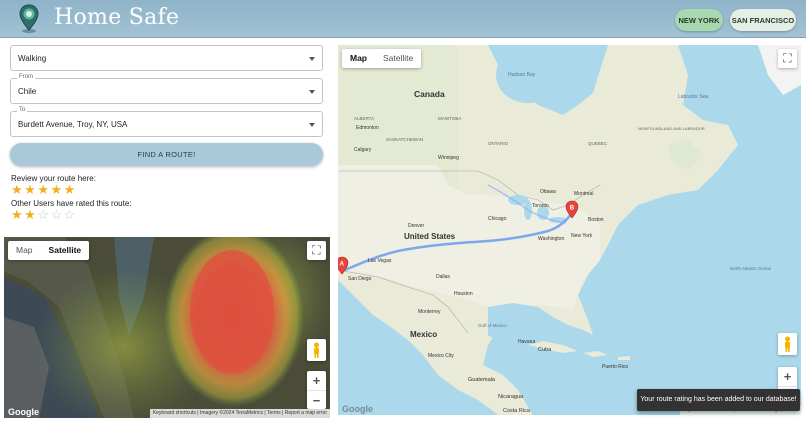  What do you see at coordinates (545, 350) in the screenshot?
I see `map-label-cuba: Cuba` at bounding box center [545, 350].